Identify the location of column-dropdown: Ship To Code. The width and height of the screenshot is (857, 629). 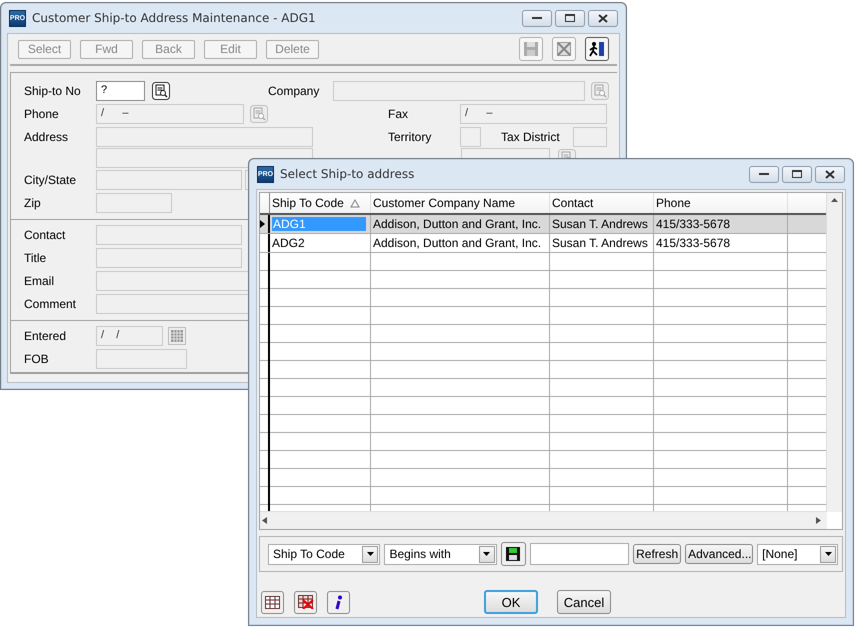
(324, 554).